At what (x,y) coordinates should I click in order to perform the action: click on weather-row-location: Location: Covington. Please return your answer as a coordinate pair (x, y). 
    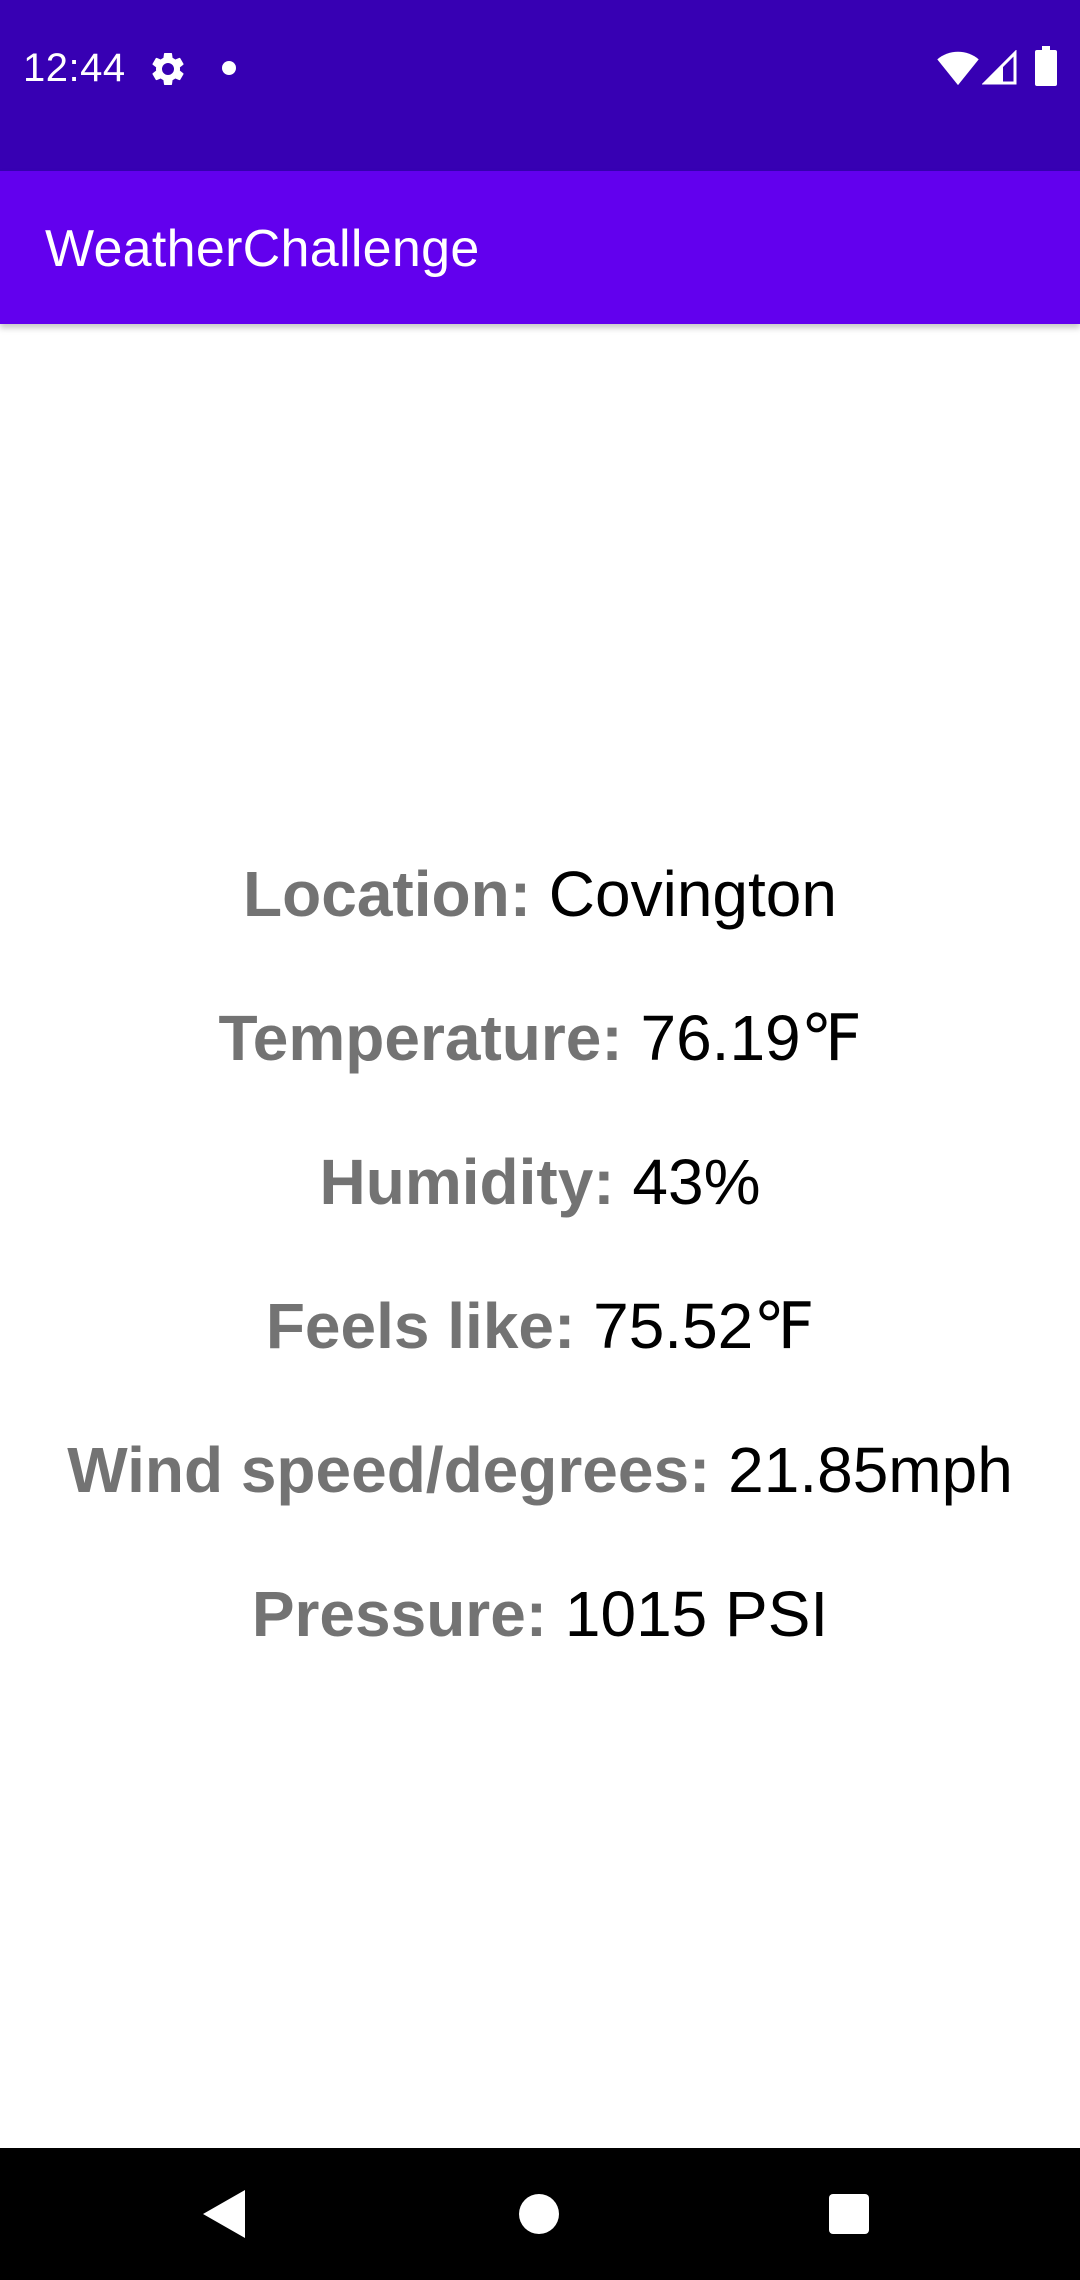
    Looking at the image, I should click on (540, 894).